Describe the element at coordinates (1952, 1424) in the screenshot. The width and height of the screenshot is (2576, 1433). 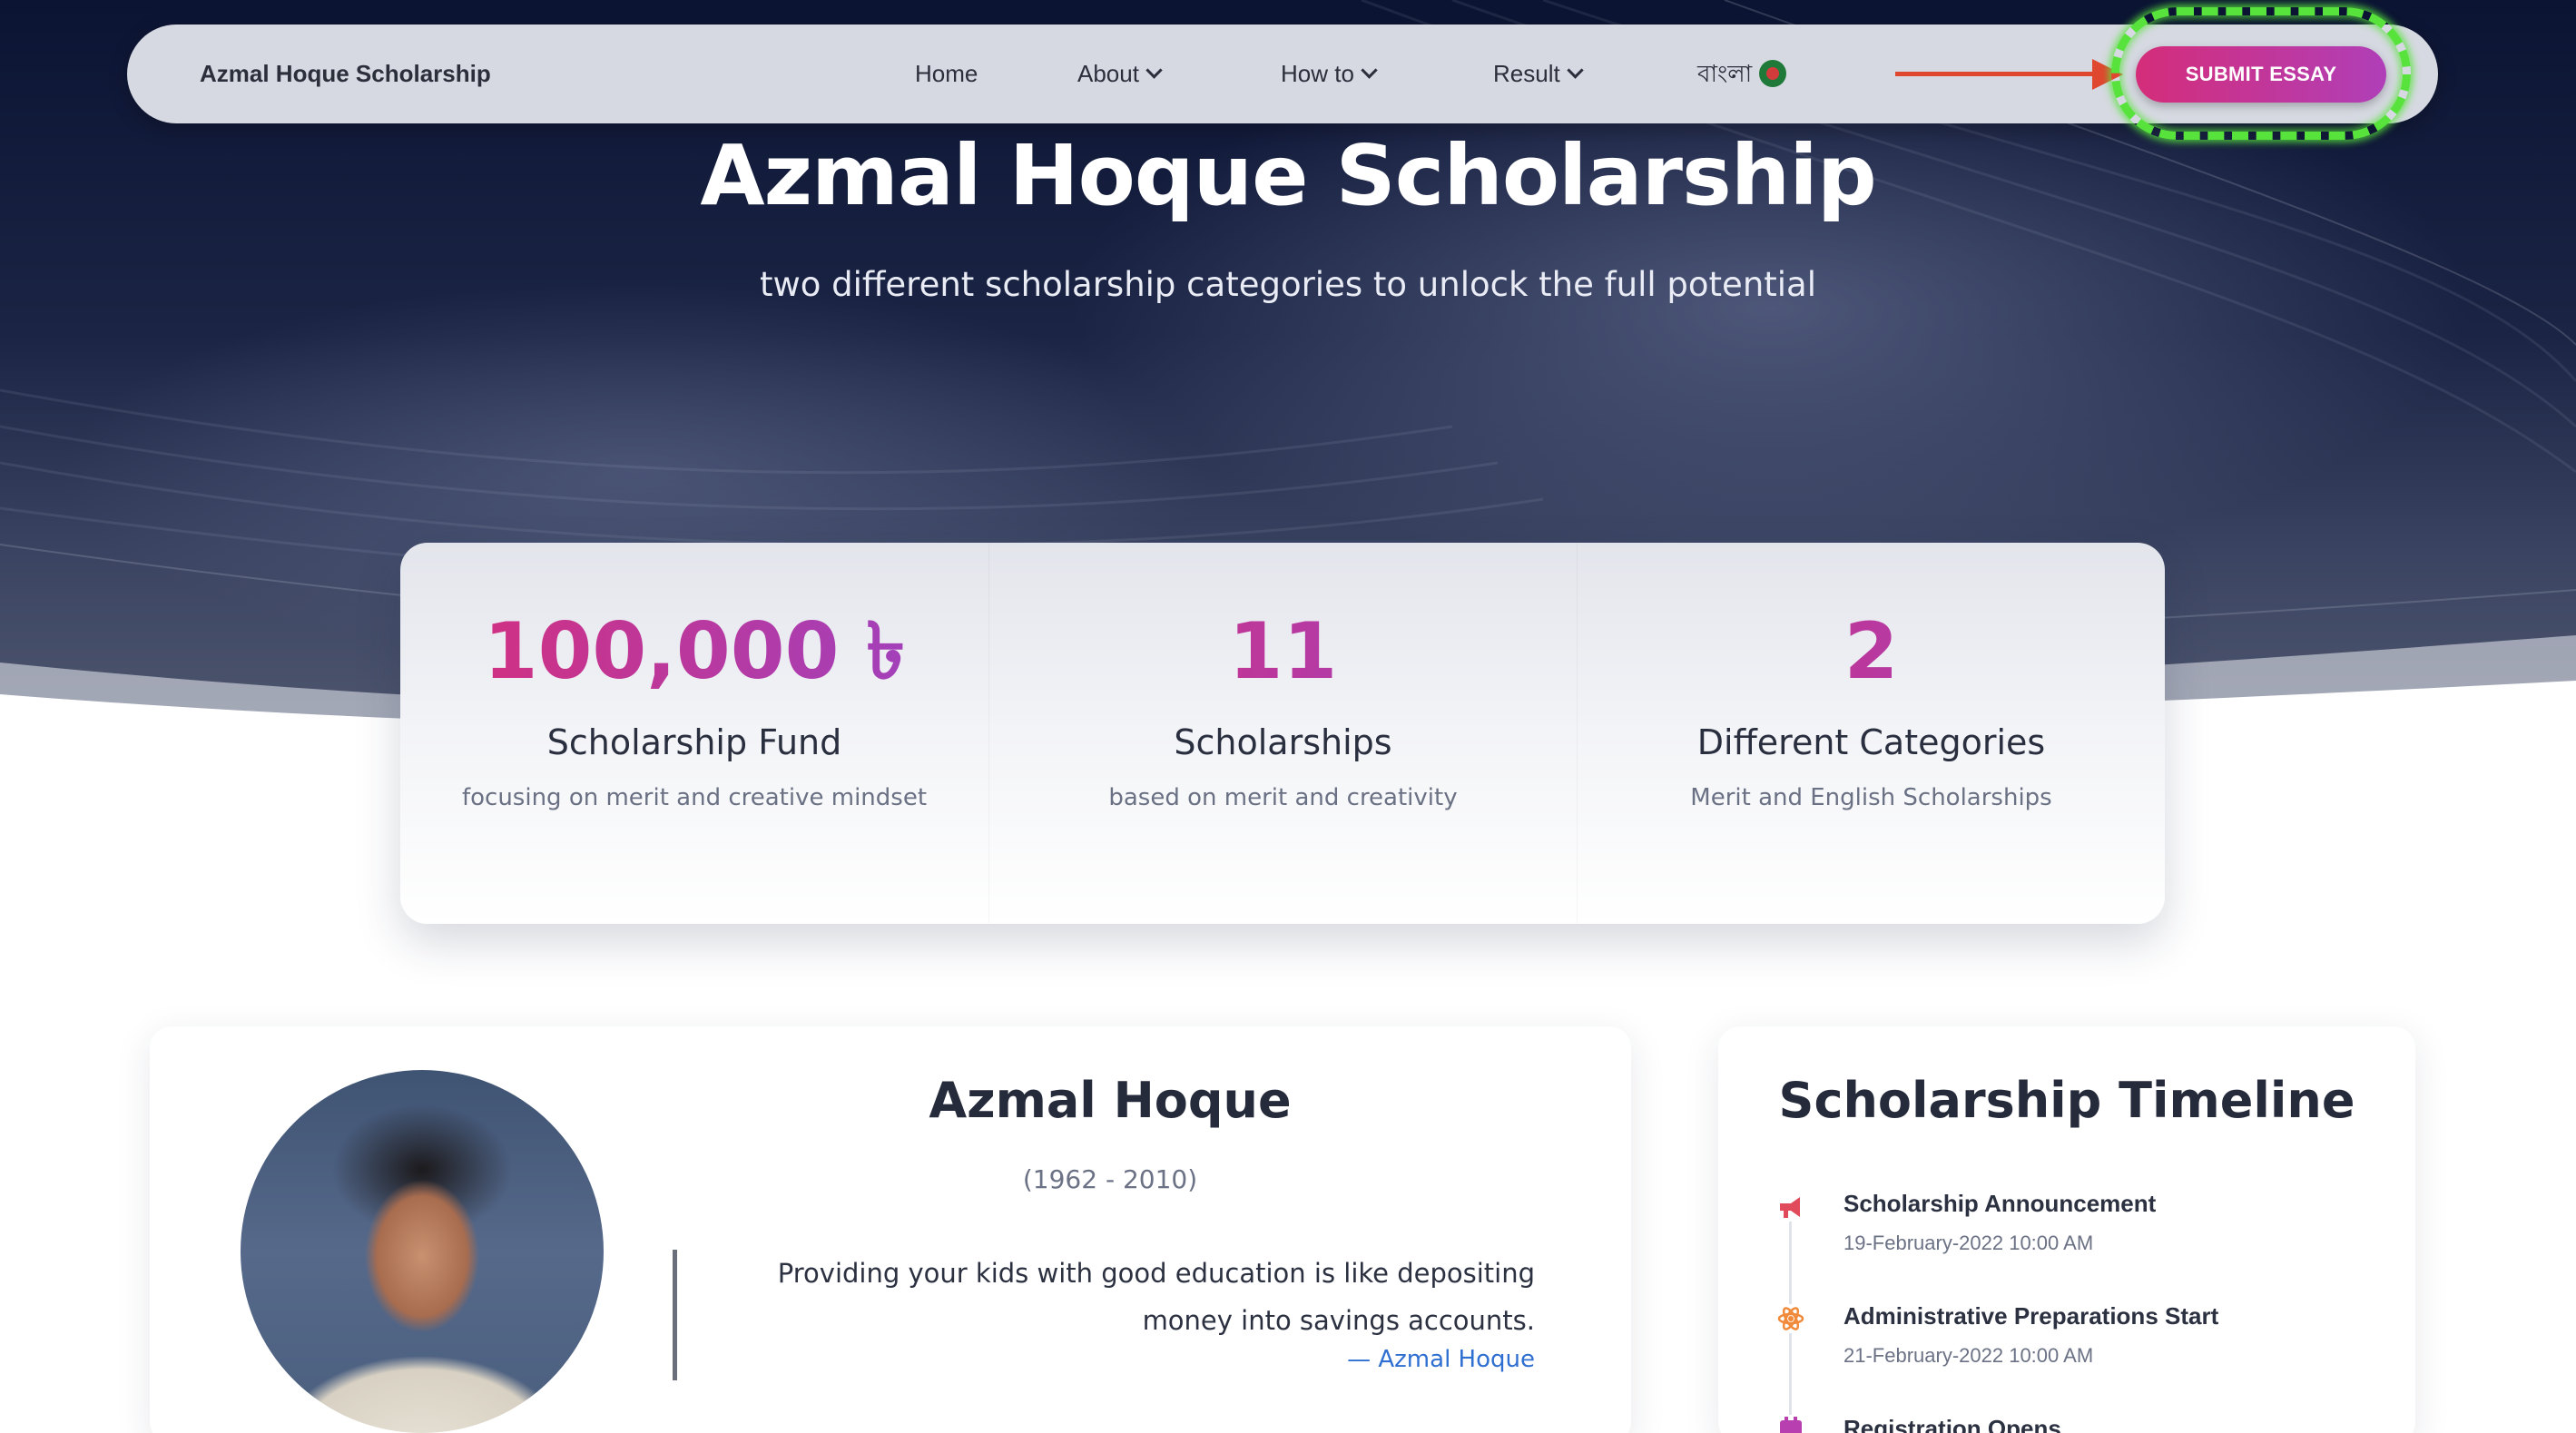
I see `timeline-item-title: Registration Opens` at that location.